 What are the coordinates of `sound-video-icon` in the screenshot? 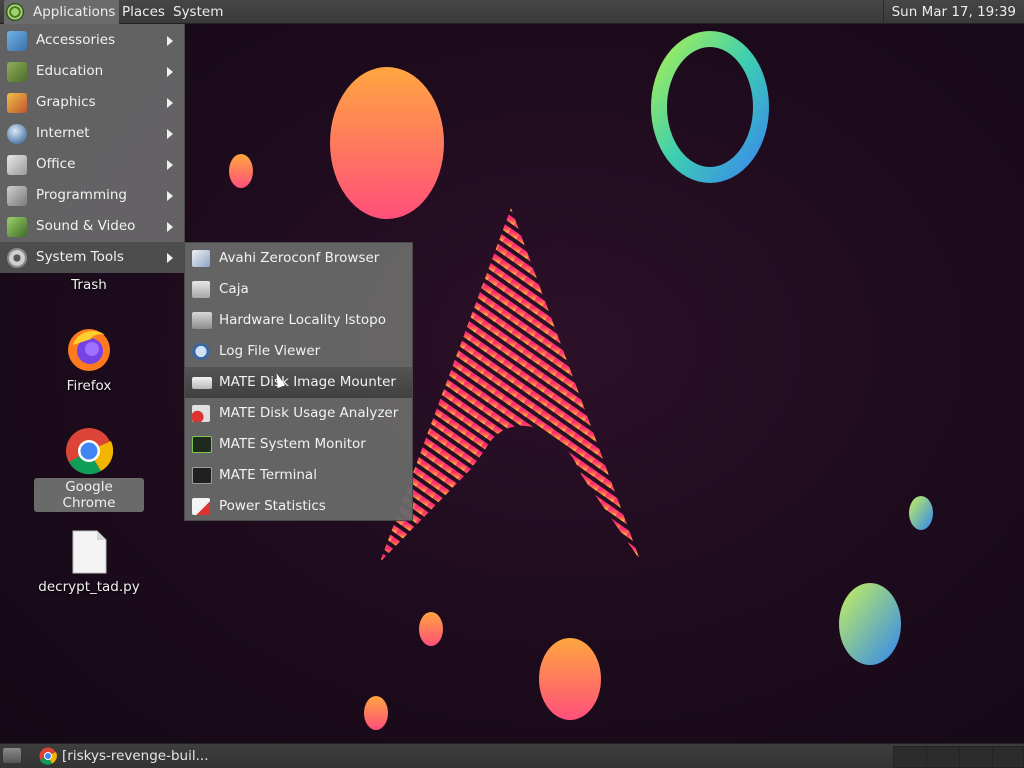 It's located at (17, 227).